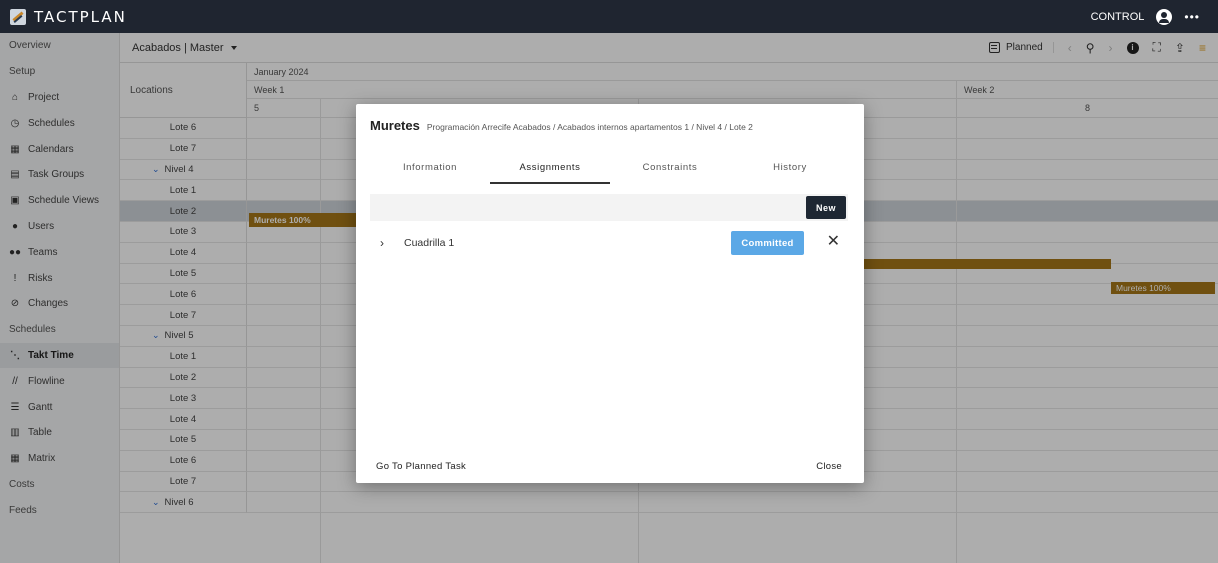 This screenshot has width=1218, height=563. I want to click on dialog-title: Muretes, so click(395, 125).